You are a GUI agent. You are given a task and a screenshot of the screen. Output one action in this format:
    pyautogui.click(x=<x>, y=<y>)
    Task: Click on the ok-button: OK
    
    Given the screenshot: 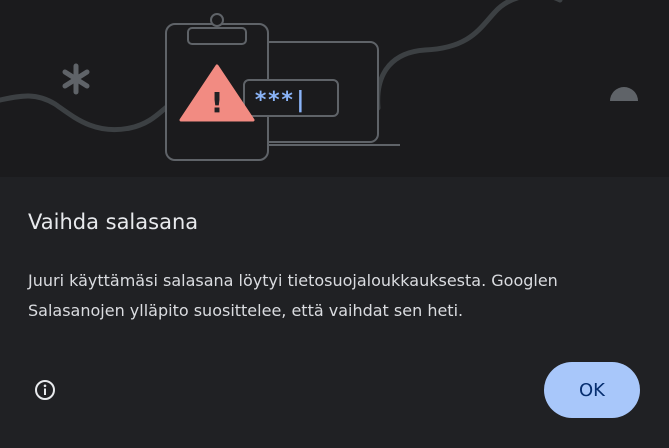 What is the action you would take?
    pyautogui.click(x=592, y=390)
    